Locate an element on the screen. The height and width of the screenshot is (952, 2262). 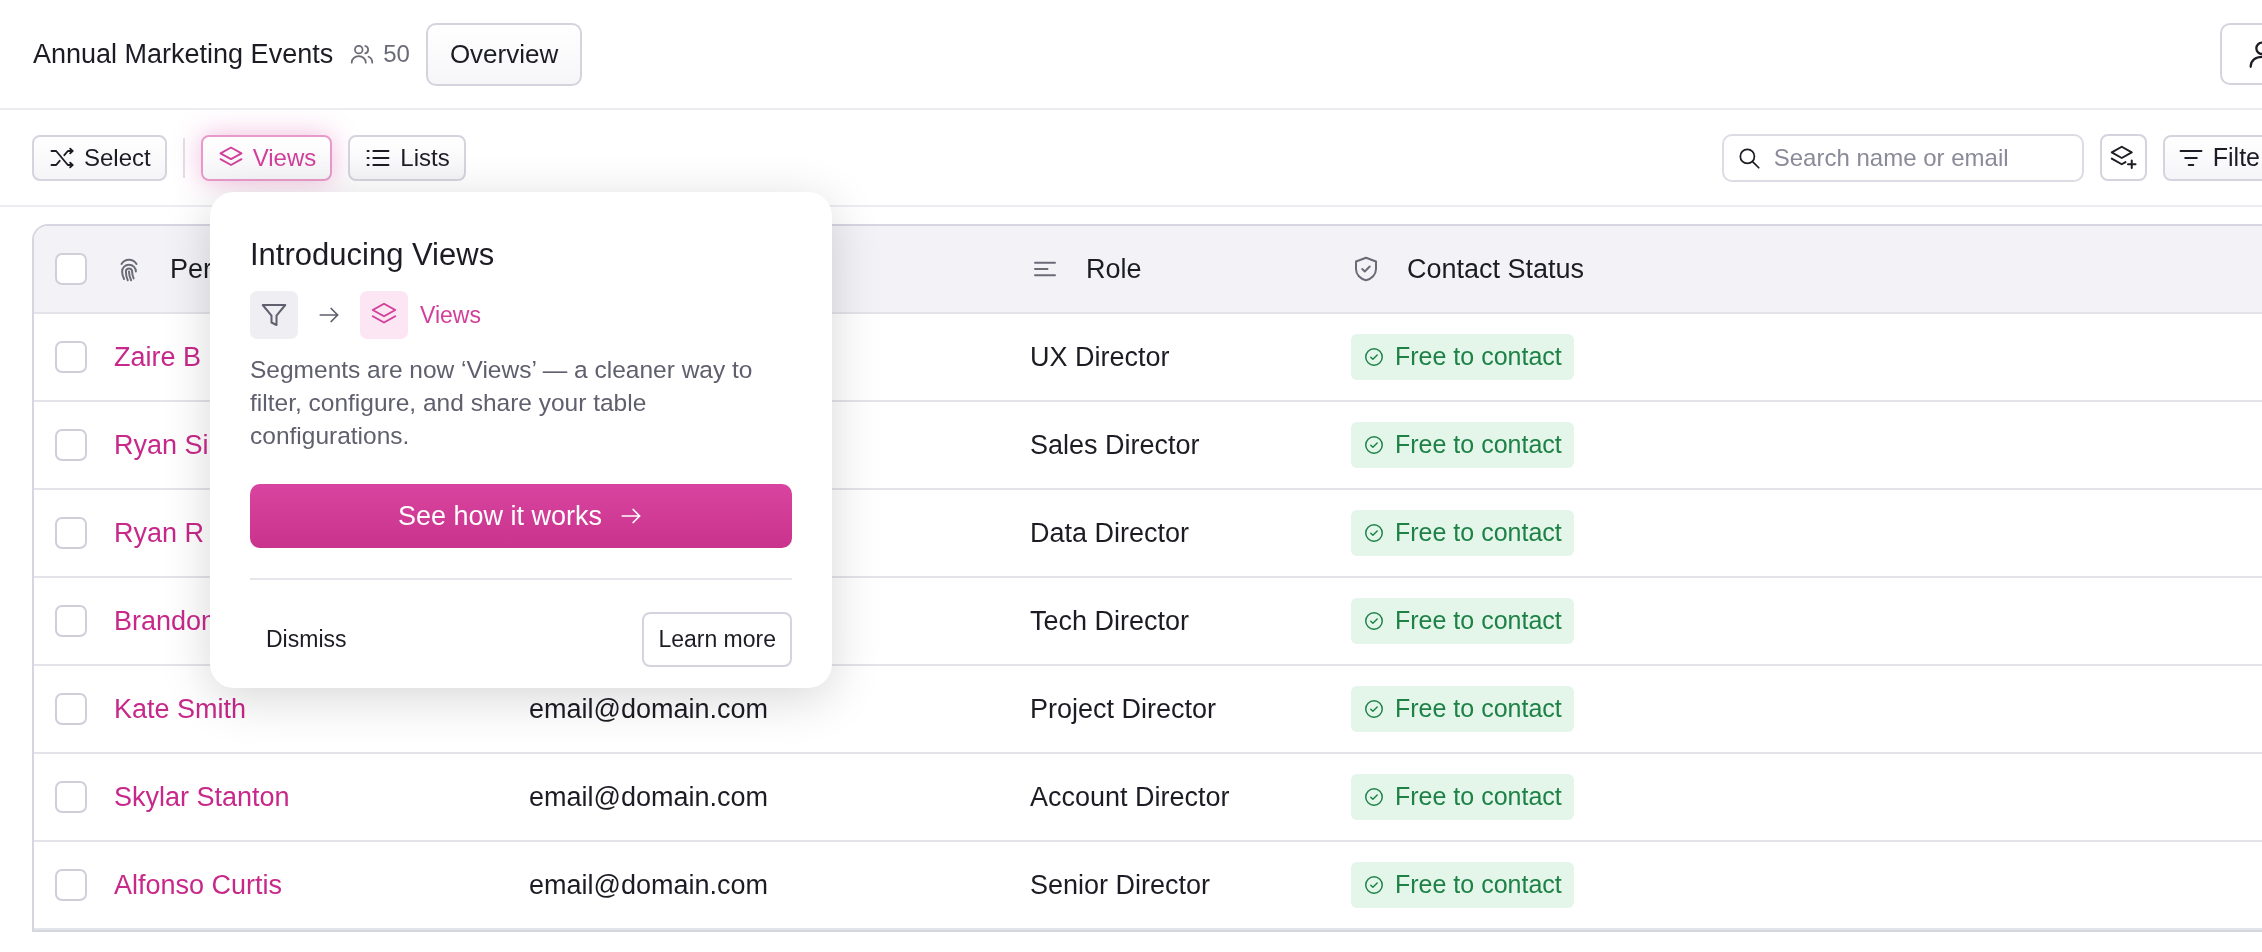
popover-description: Segments are now ‘Views’ — a cleaner way to filter, configure, and share your table configurations. is located at coordinates (502, 403).